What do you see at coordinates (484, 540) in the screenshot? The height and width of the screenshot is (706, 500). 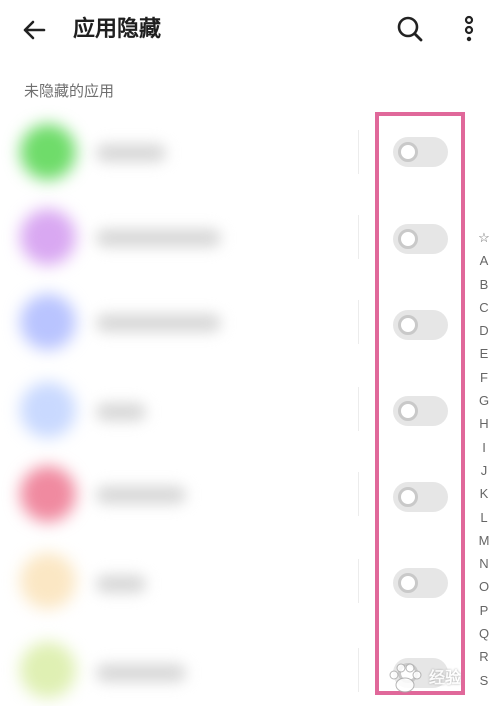 I see `index-letter: M` at bounding box center [484, 540].